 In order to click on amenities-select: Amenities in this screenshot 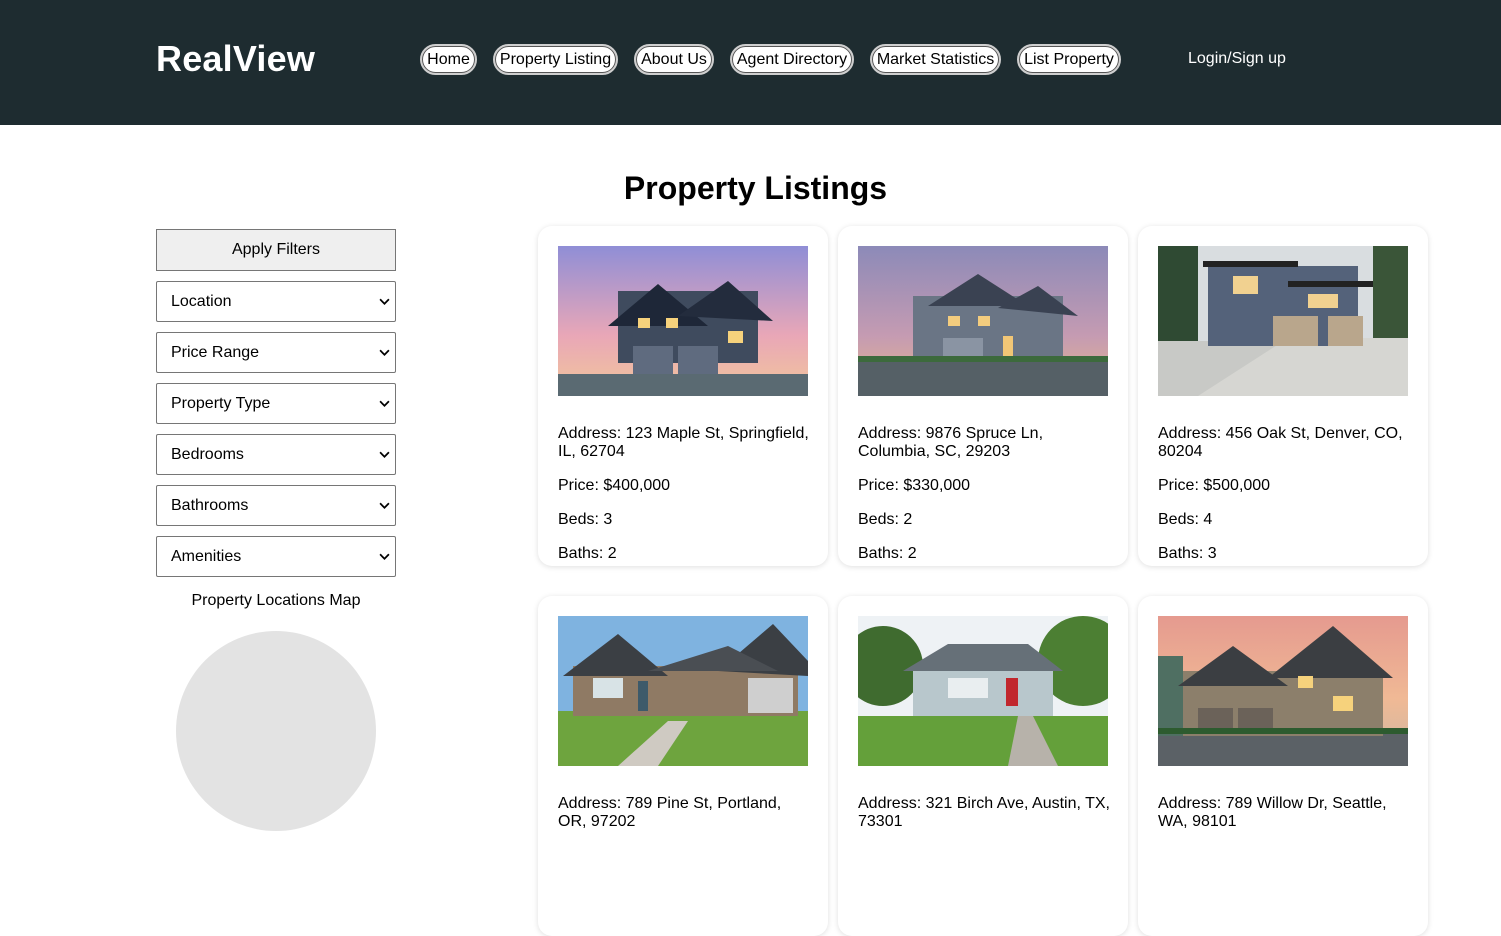, I will do `click(276, 556)`.